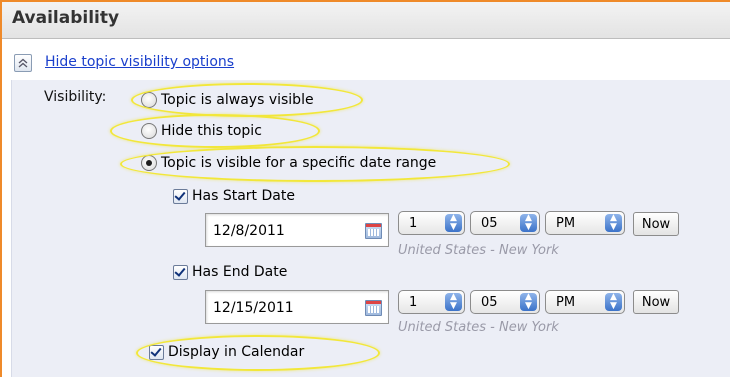 The width and height of the screenshot is (730, 377). What do you see at coordinates (253, 308) in the screenshot?
I see `end-date-value: 12/15/2011` at bounding box center [253, 308].